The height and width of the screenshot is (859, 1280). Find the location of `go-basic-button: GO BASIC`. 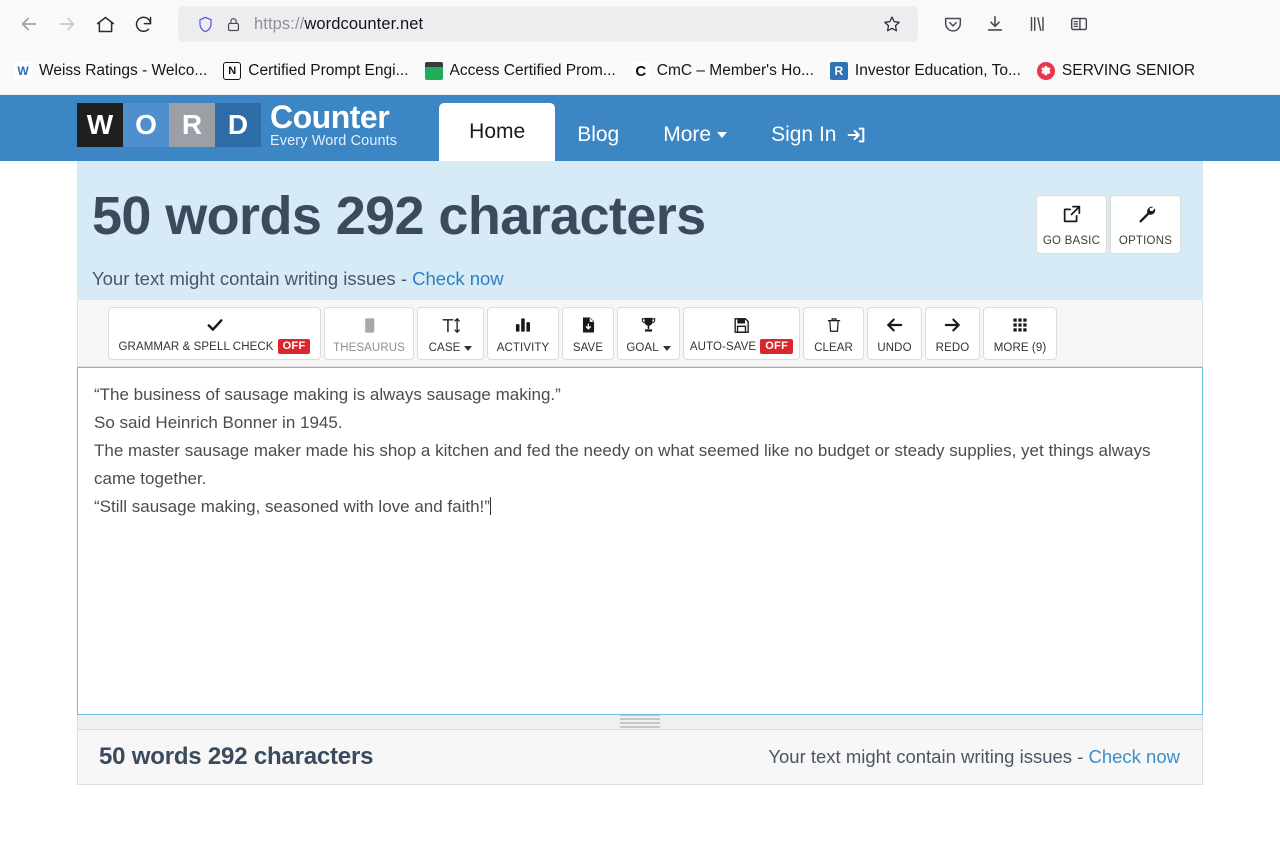

go-basic-button: GO BASIC is located at coordinates (1071, 224).